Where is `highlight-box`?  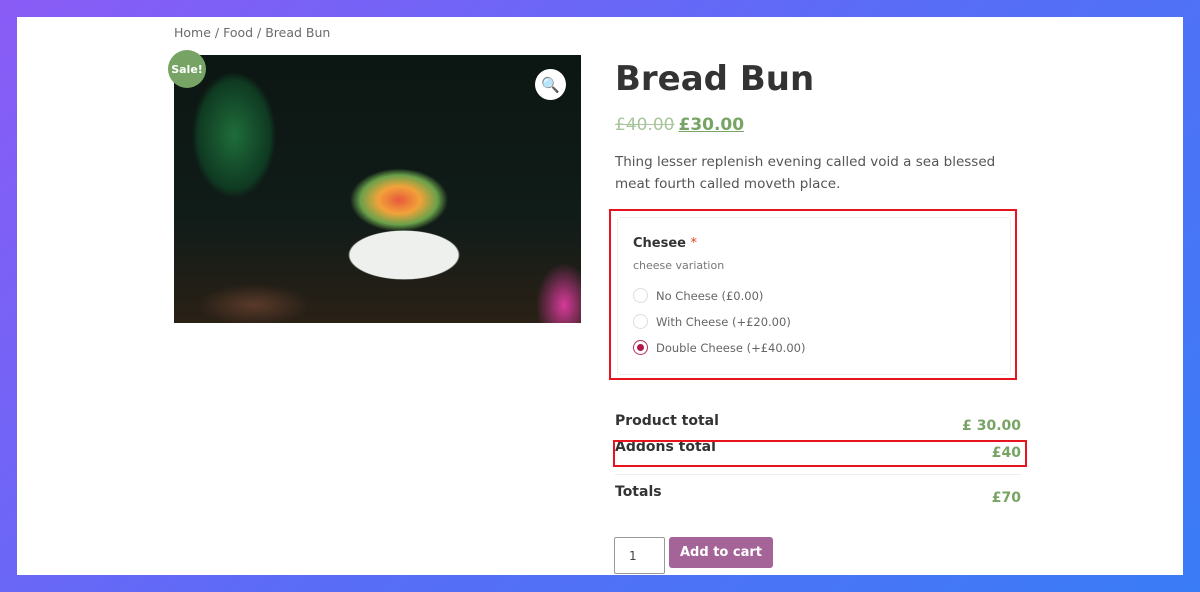 highlight-box is located at coordinates (820, 453).